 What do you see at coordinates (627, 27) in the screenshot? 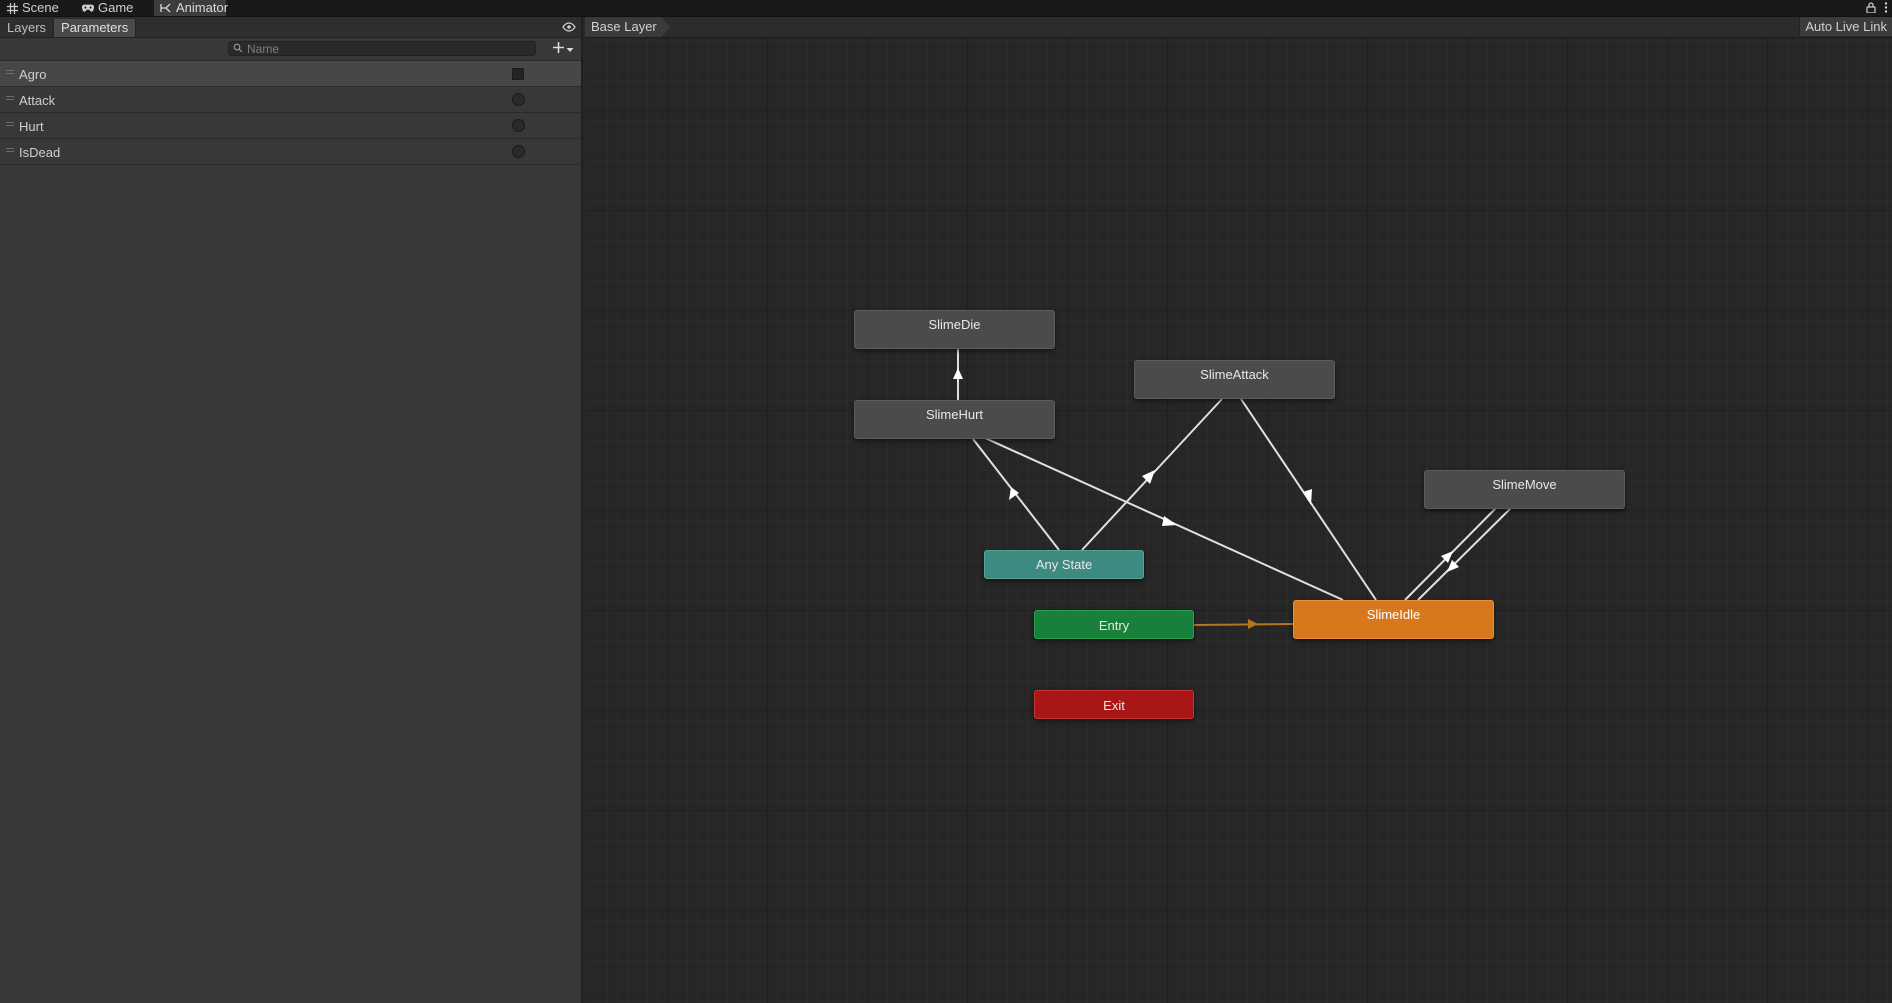
I see `breadcrumb-base-layer: Base Layer` at bounding box center [627, 27].